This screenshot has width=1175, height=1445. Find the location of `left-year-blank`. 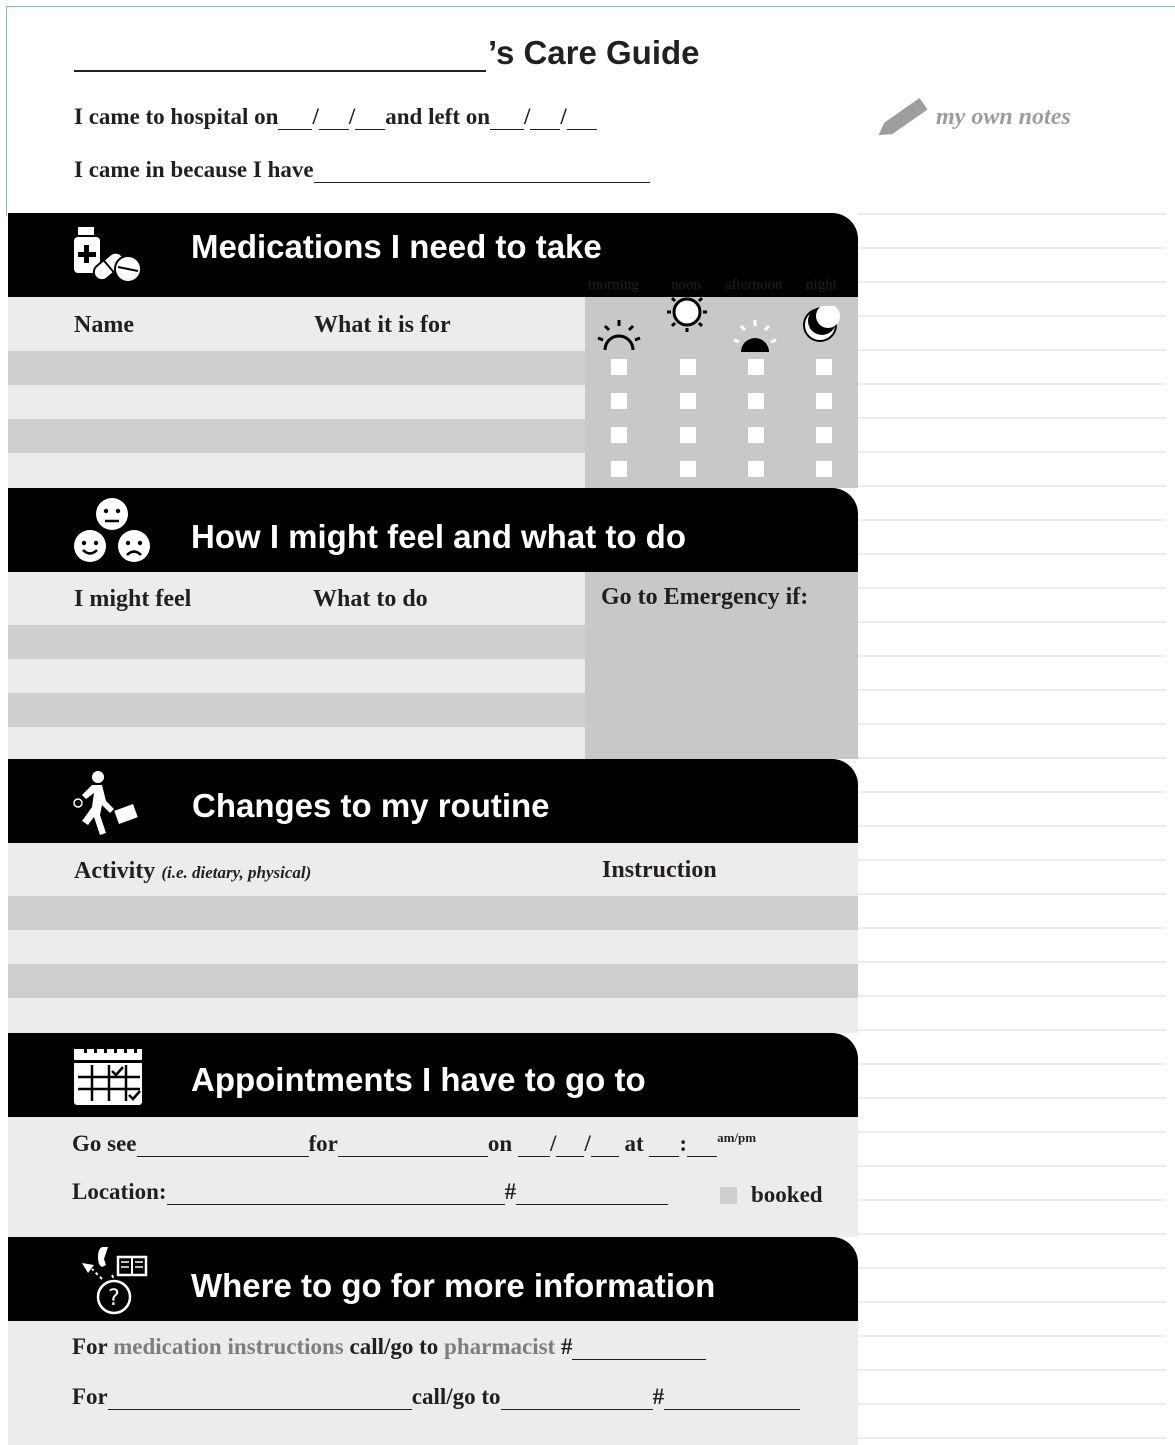

left-year-blank is located at coordinates (581, 119).